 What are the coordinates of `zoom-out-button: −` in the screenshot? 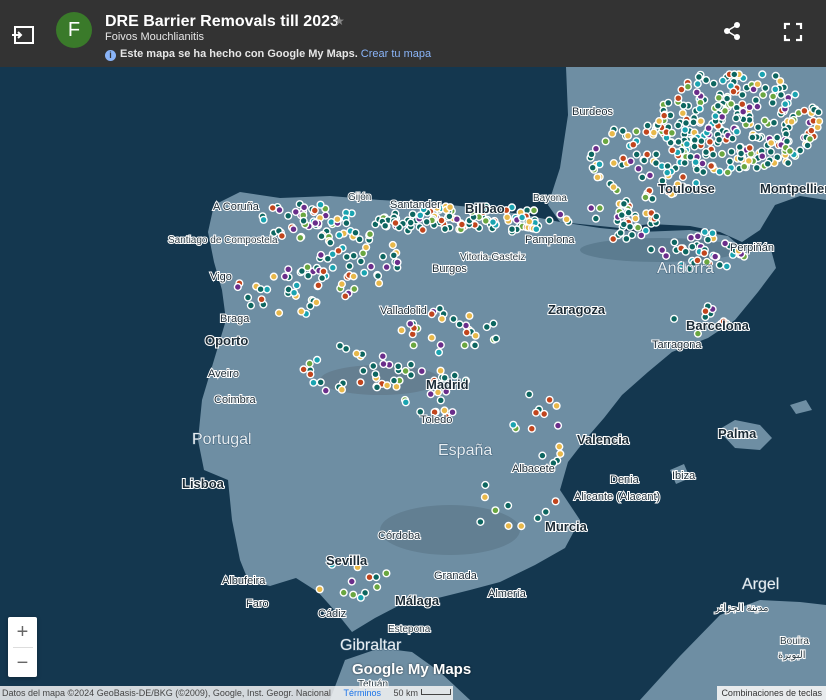 It's located at (22, 663).